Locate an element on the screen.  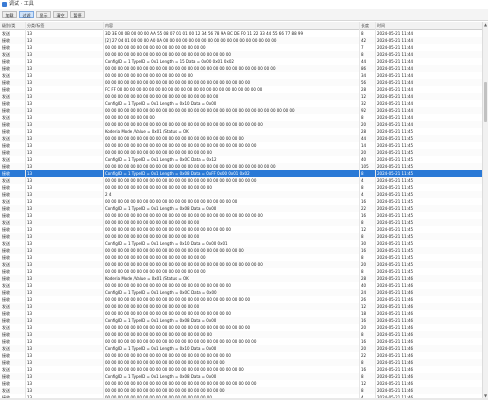
vertical-scrollbar: ▲ ▼ is located at coordinates (485, 210).